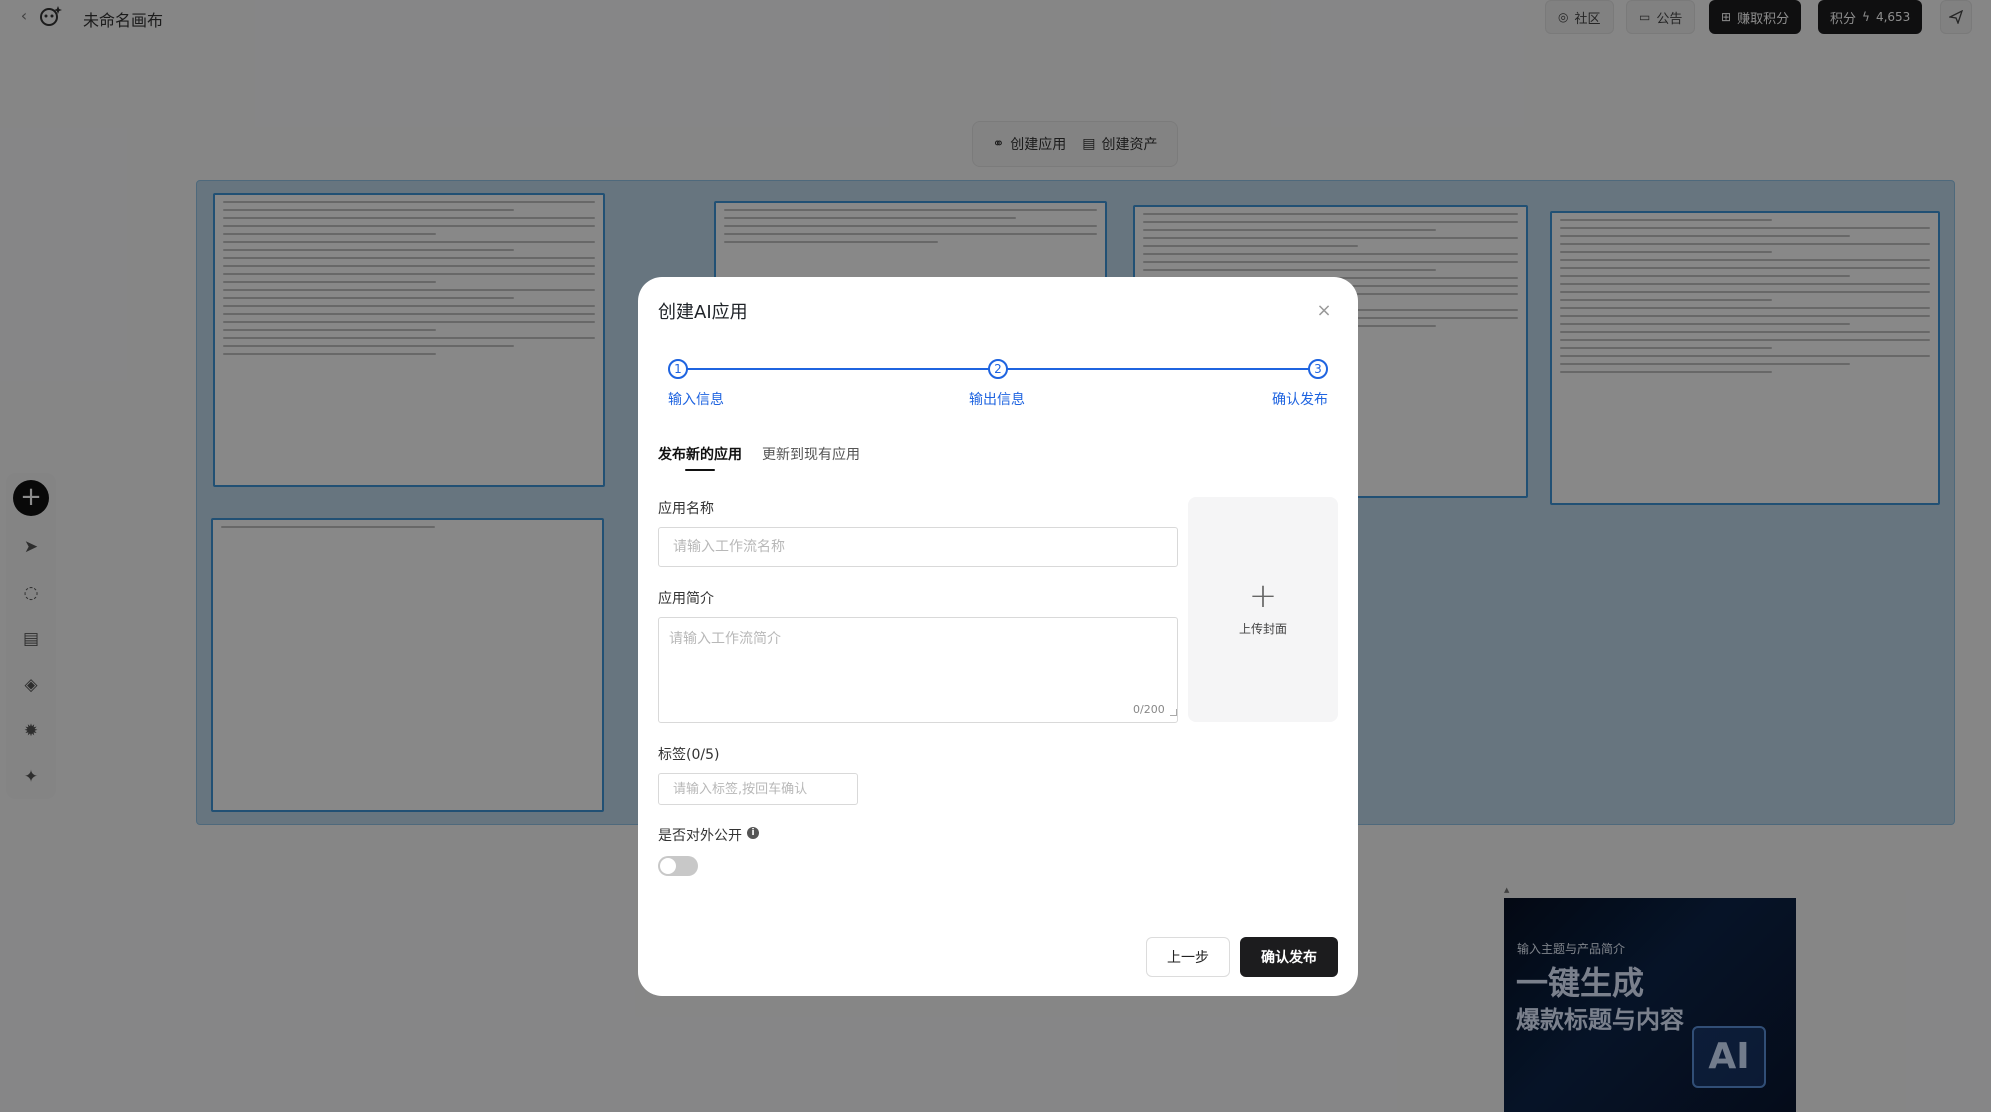  I want to click on step-2-label: 输出信息, so click(997, 400).